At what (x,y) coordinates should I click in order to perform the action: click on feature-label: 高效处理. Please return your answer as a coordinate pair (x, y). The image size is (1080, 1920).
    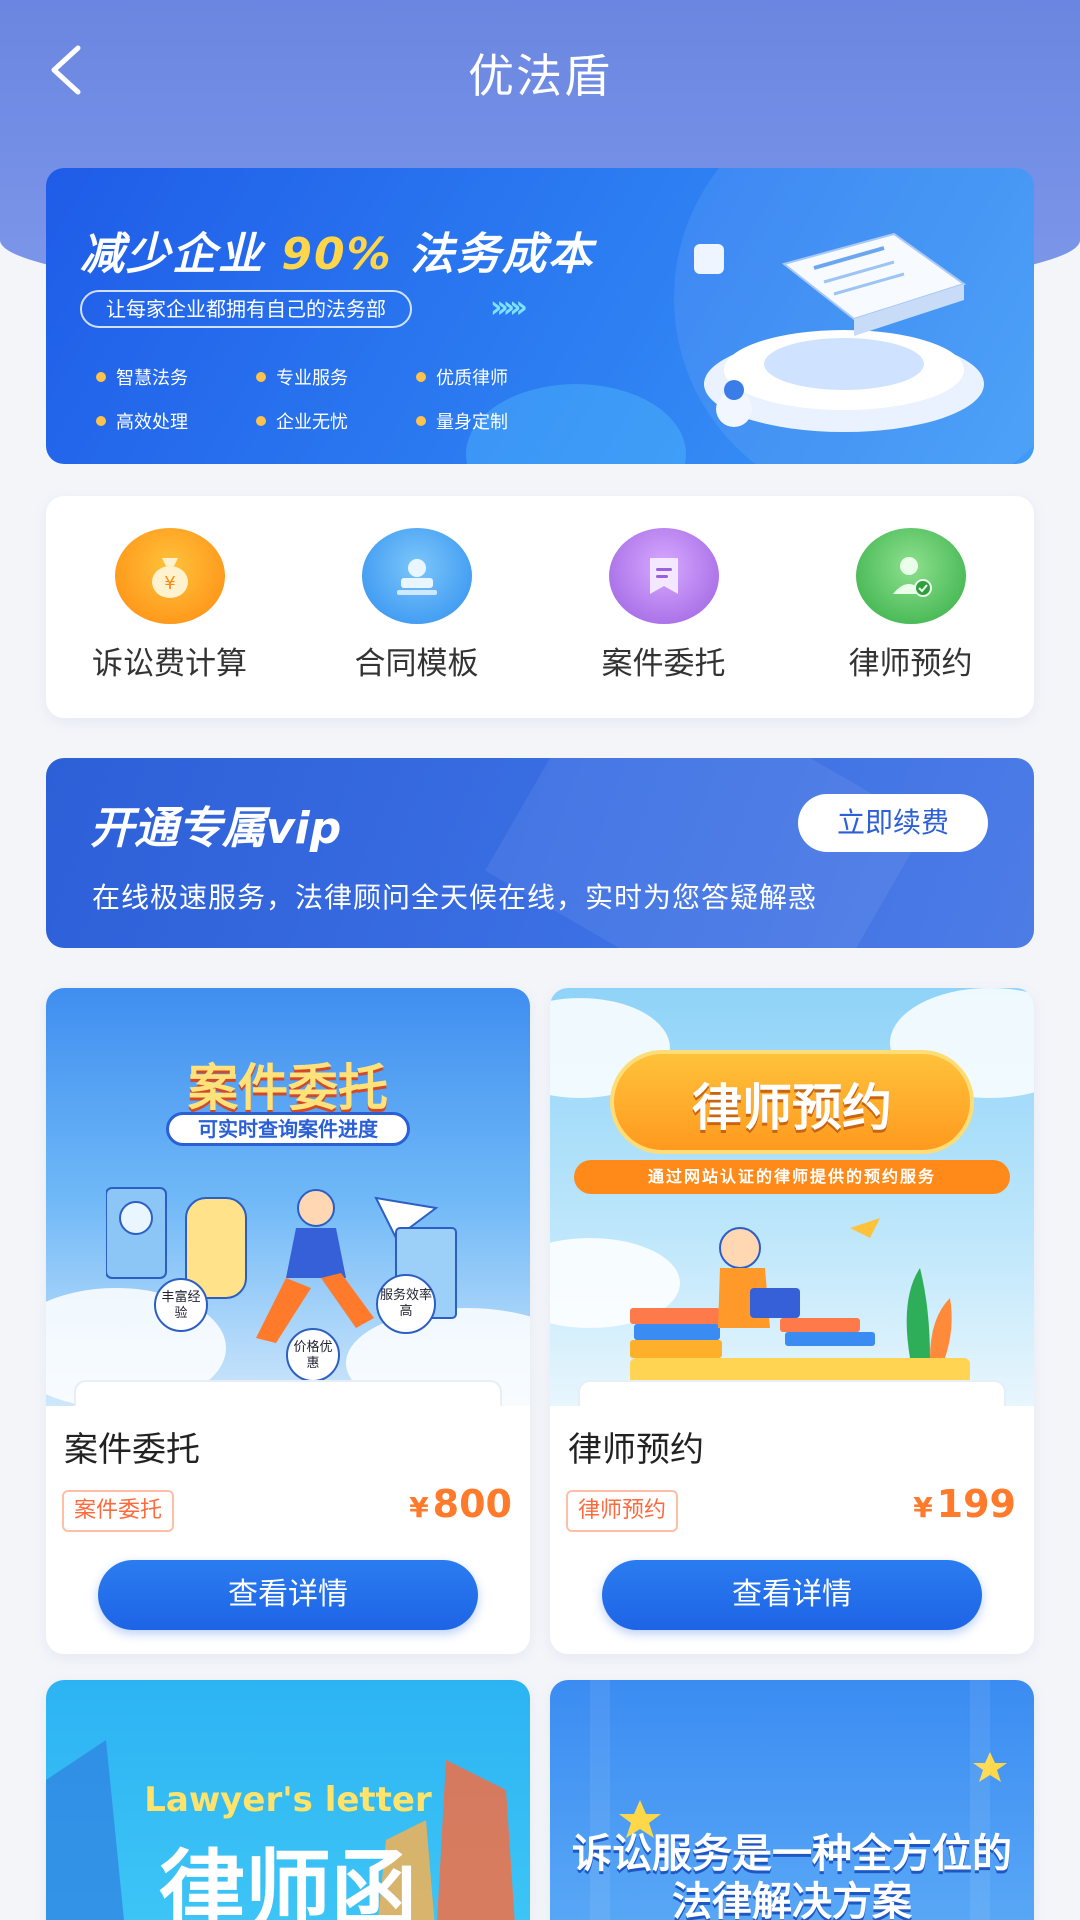
    Looking at the image, I should click on (152, 422).